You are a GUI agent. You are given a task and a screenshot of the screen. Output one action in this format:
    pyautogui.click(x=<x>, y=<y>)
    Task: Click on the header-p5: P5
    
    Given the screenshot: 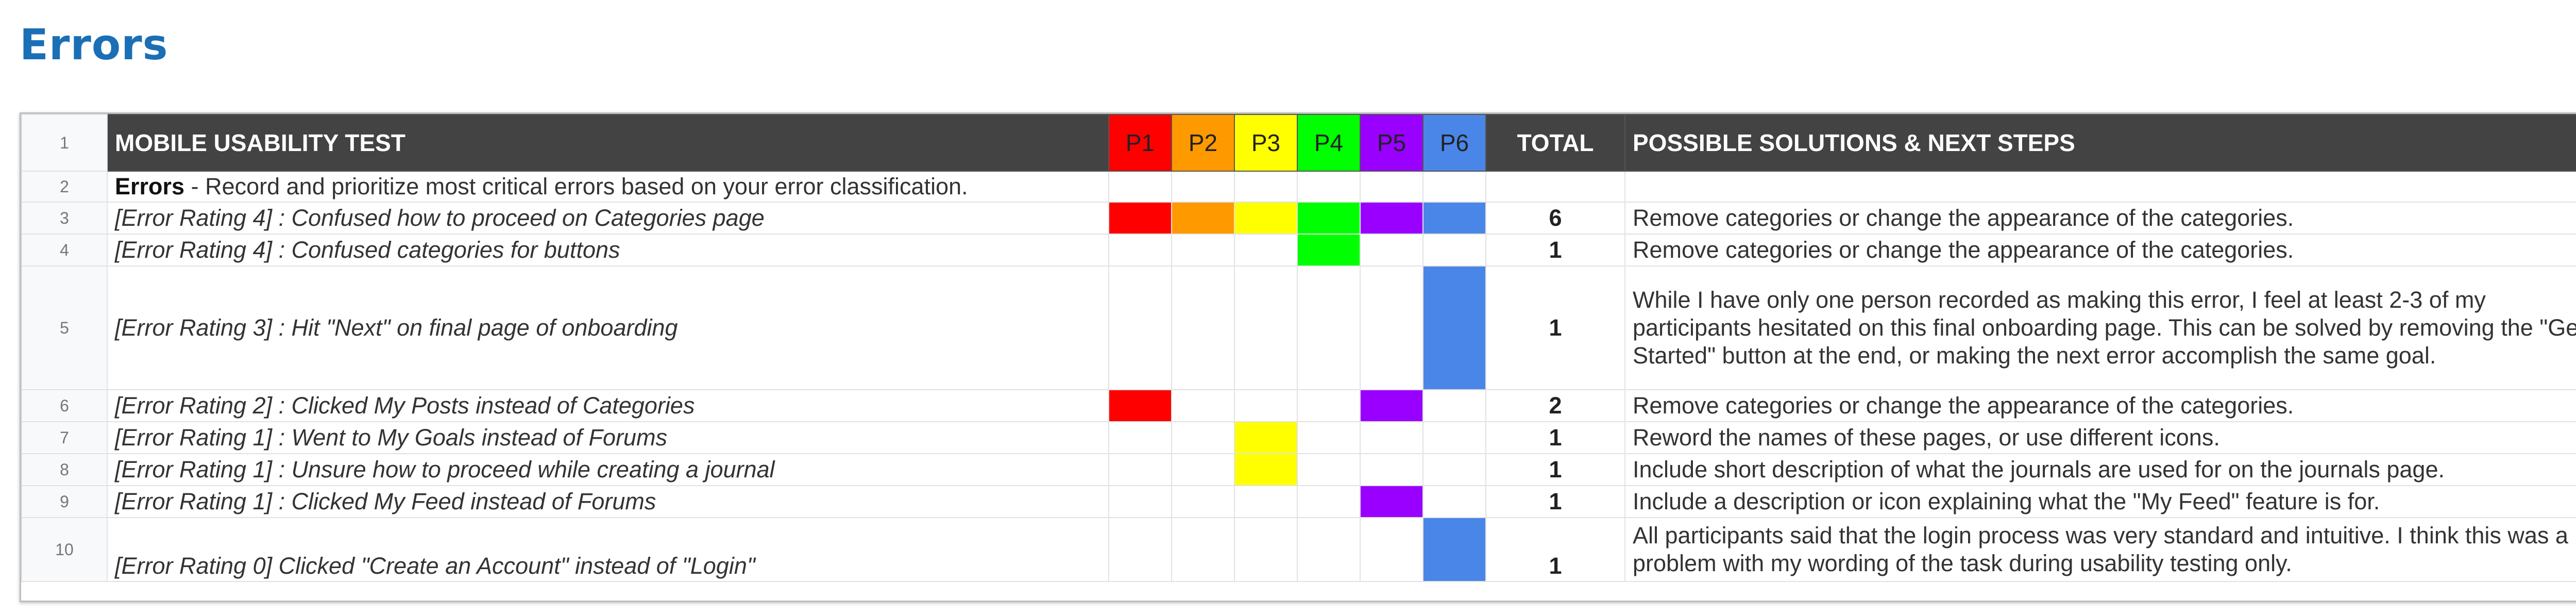 What is the action you would take?
    pyautogui.click(x=1391, y=143)
    